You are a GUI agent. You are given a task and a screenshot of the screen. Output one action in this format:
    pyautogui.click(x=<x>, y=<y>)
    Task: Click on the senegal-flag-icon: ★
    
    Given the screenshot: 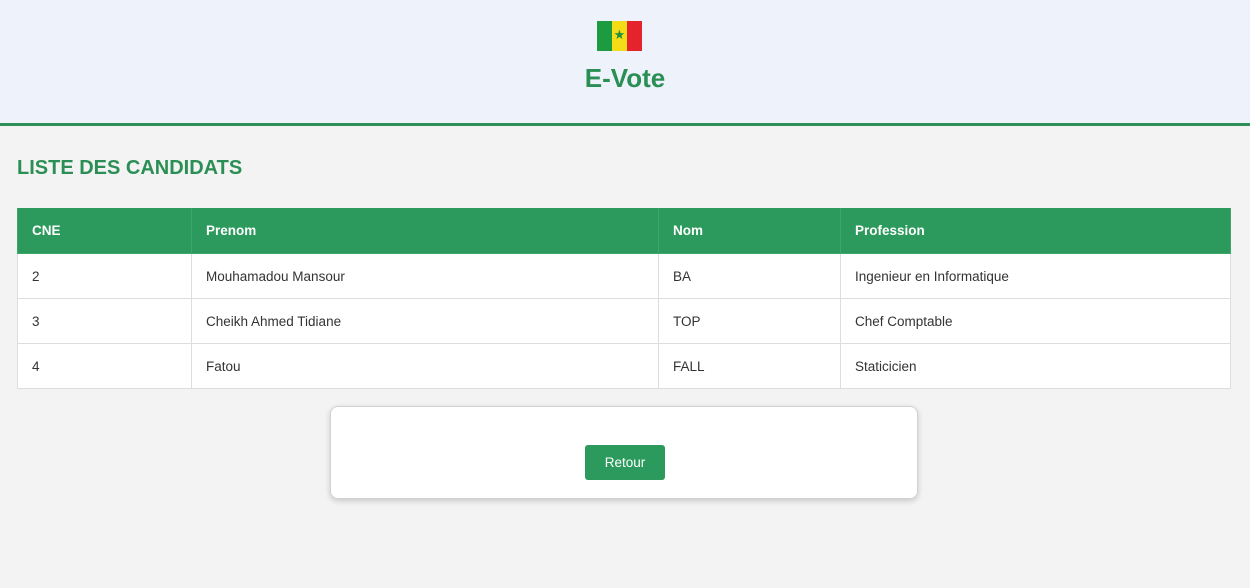 What is the action you would take?
    pyautogui.click(x=619, y=36)
    